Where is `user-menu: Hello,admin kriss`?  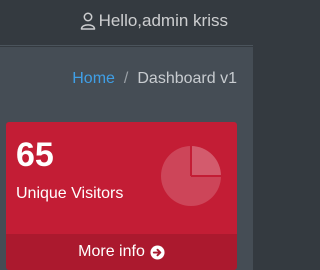
user-menu: Hello,admin kriss is located at coordinates (154, 21).